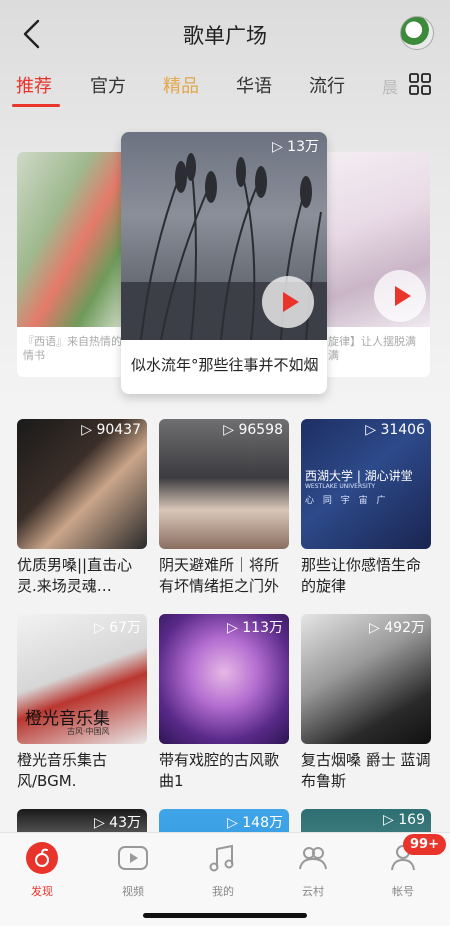  Describe the element at coordinates (82, 484) in the screenshot. I see `playlist-cover: ▷ 90437` at that location.